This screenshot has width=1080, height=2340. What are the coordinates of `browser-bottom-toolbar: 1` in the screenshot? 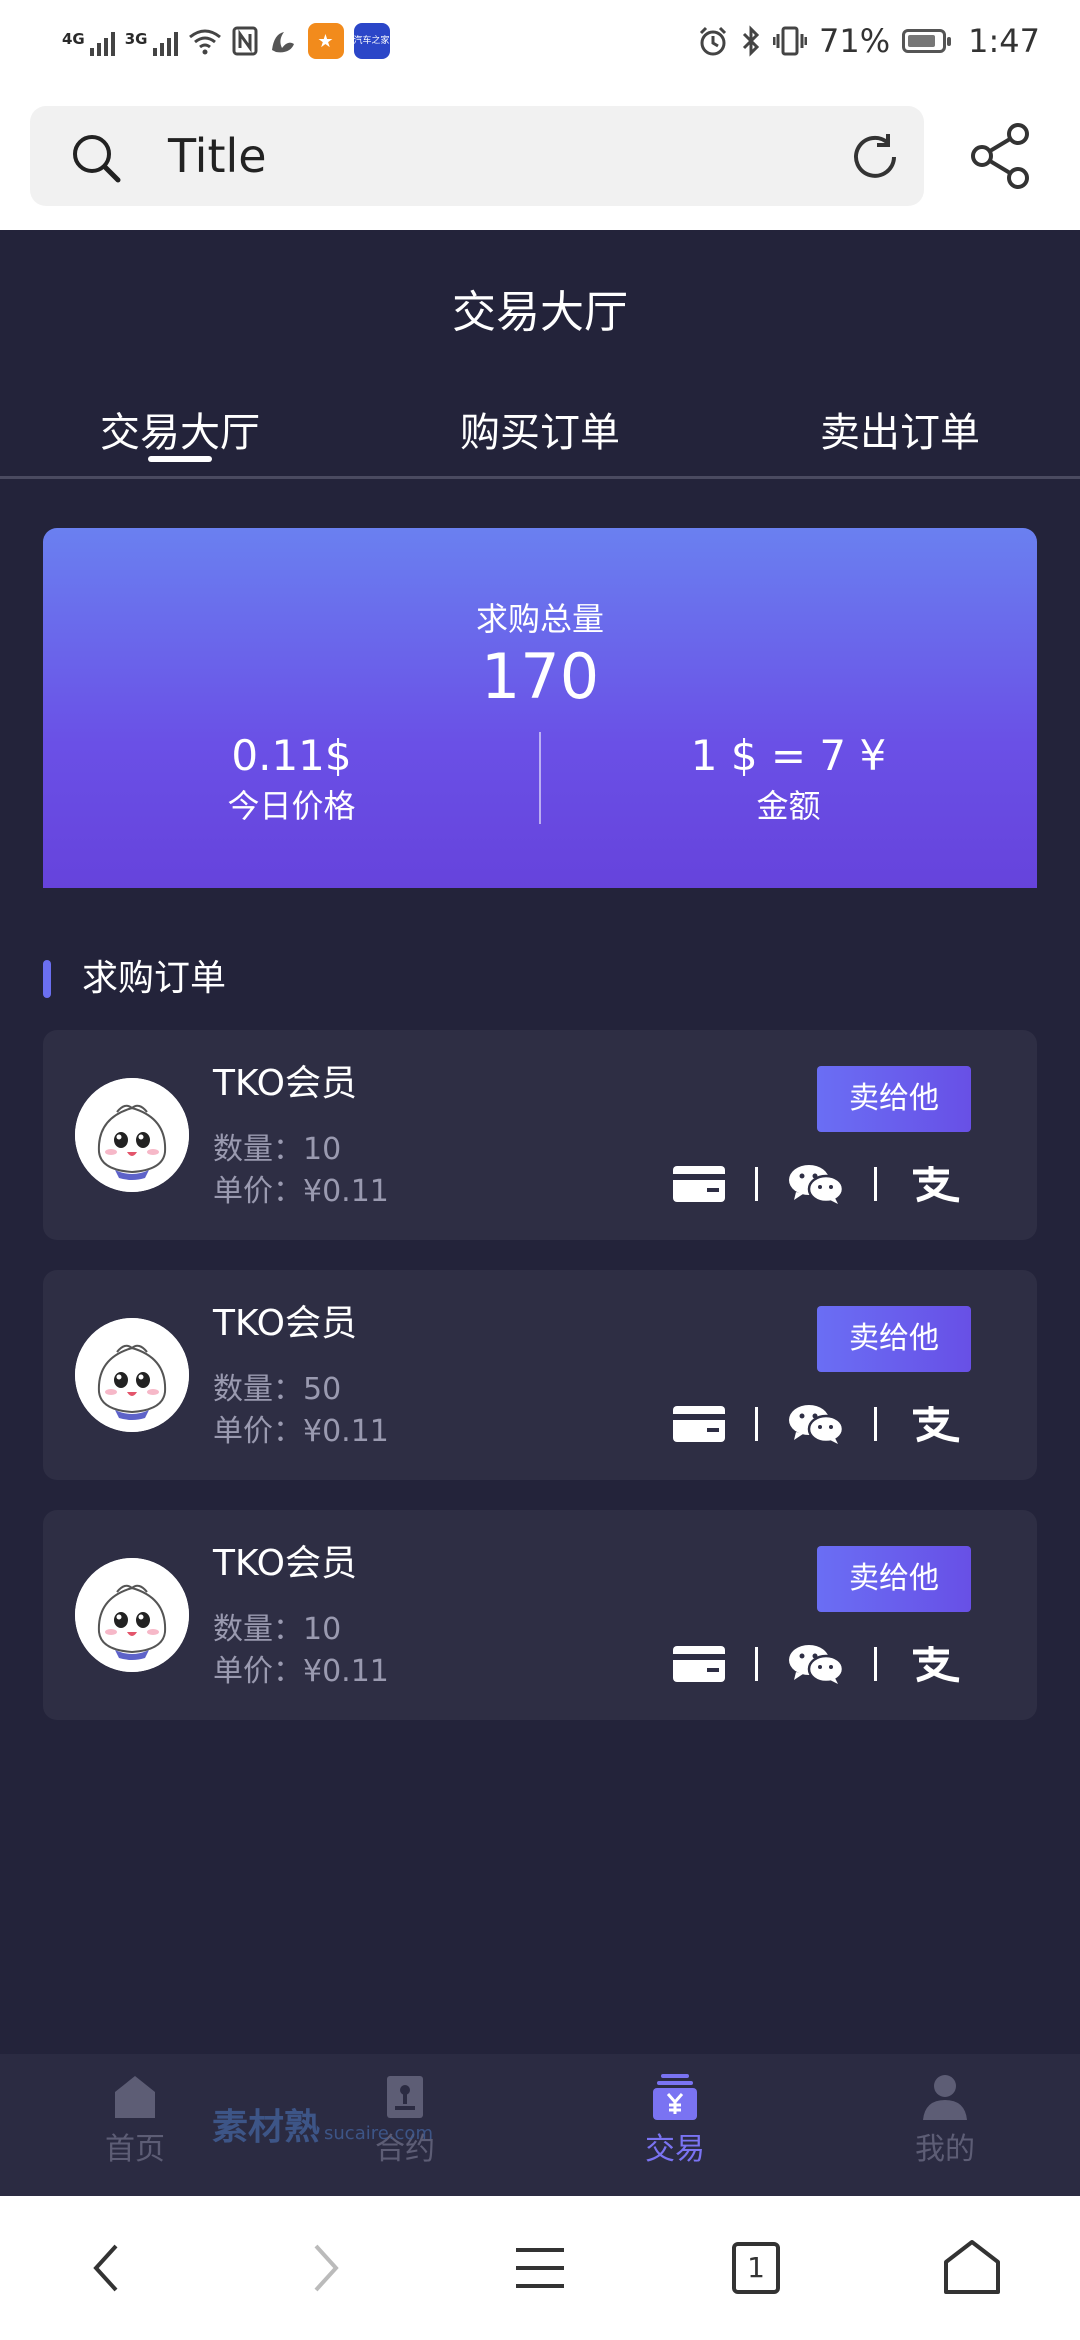 It's located at (540, 2268).